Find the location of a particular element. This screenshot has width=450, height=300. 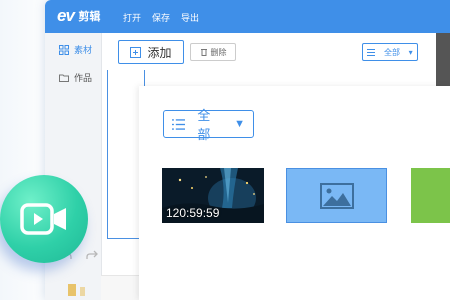

chevron-down-icon: ▼ is located at coordinates (239, 124).